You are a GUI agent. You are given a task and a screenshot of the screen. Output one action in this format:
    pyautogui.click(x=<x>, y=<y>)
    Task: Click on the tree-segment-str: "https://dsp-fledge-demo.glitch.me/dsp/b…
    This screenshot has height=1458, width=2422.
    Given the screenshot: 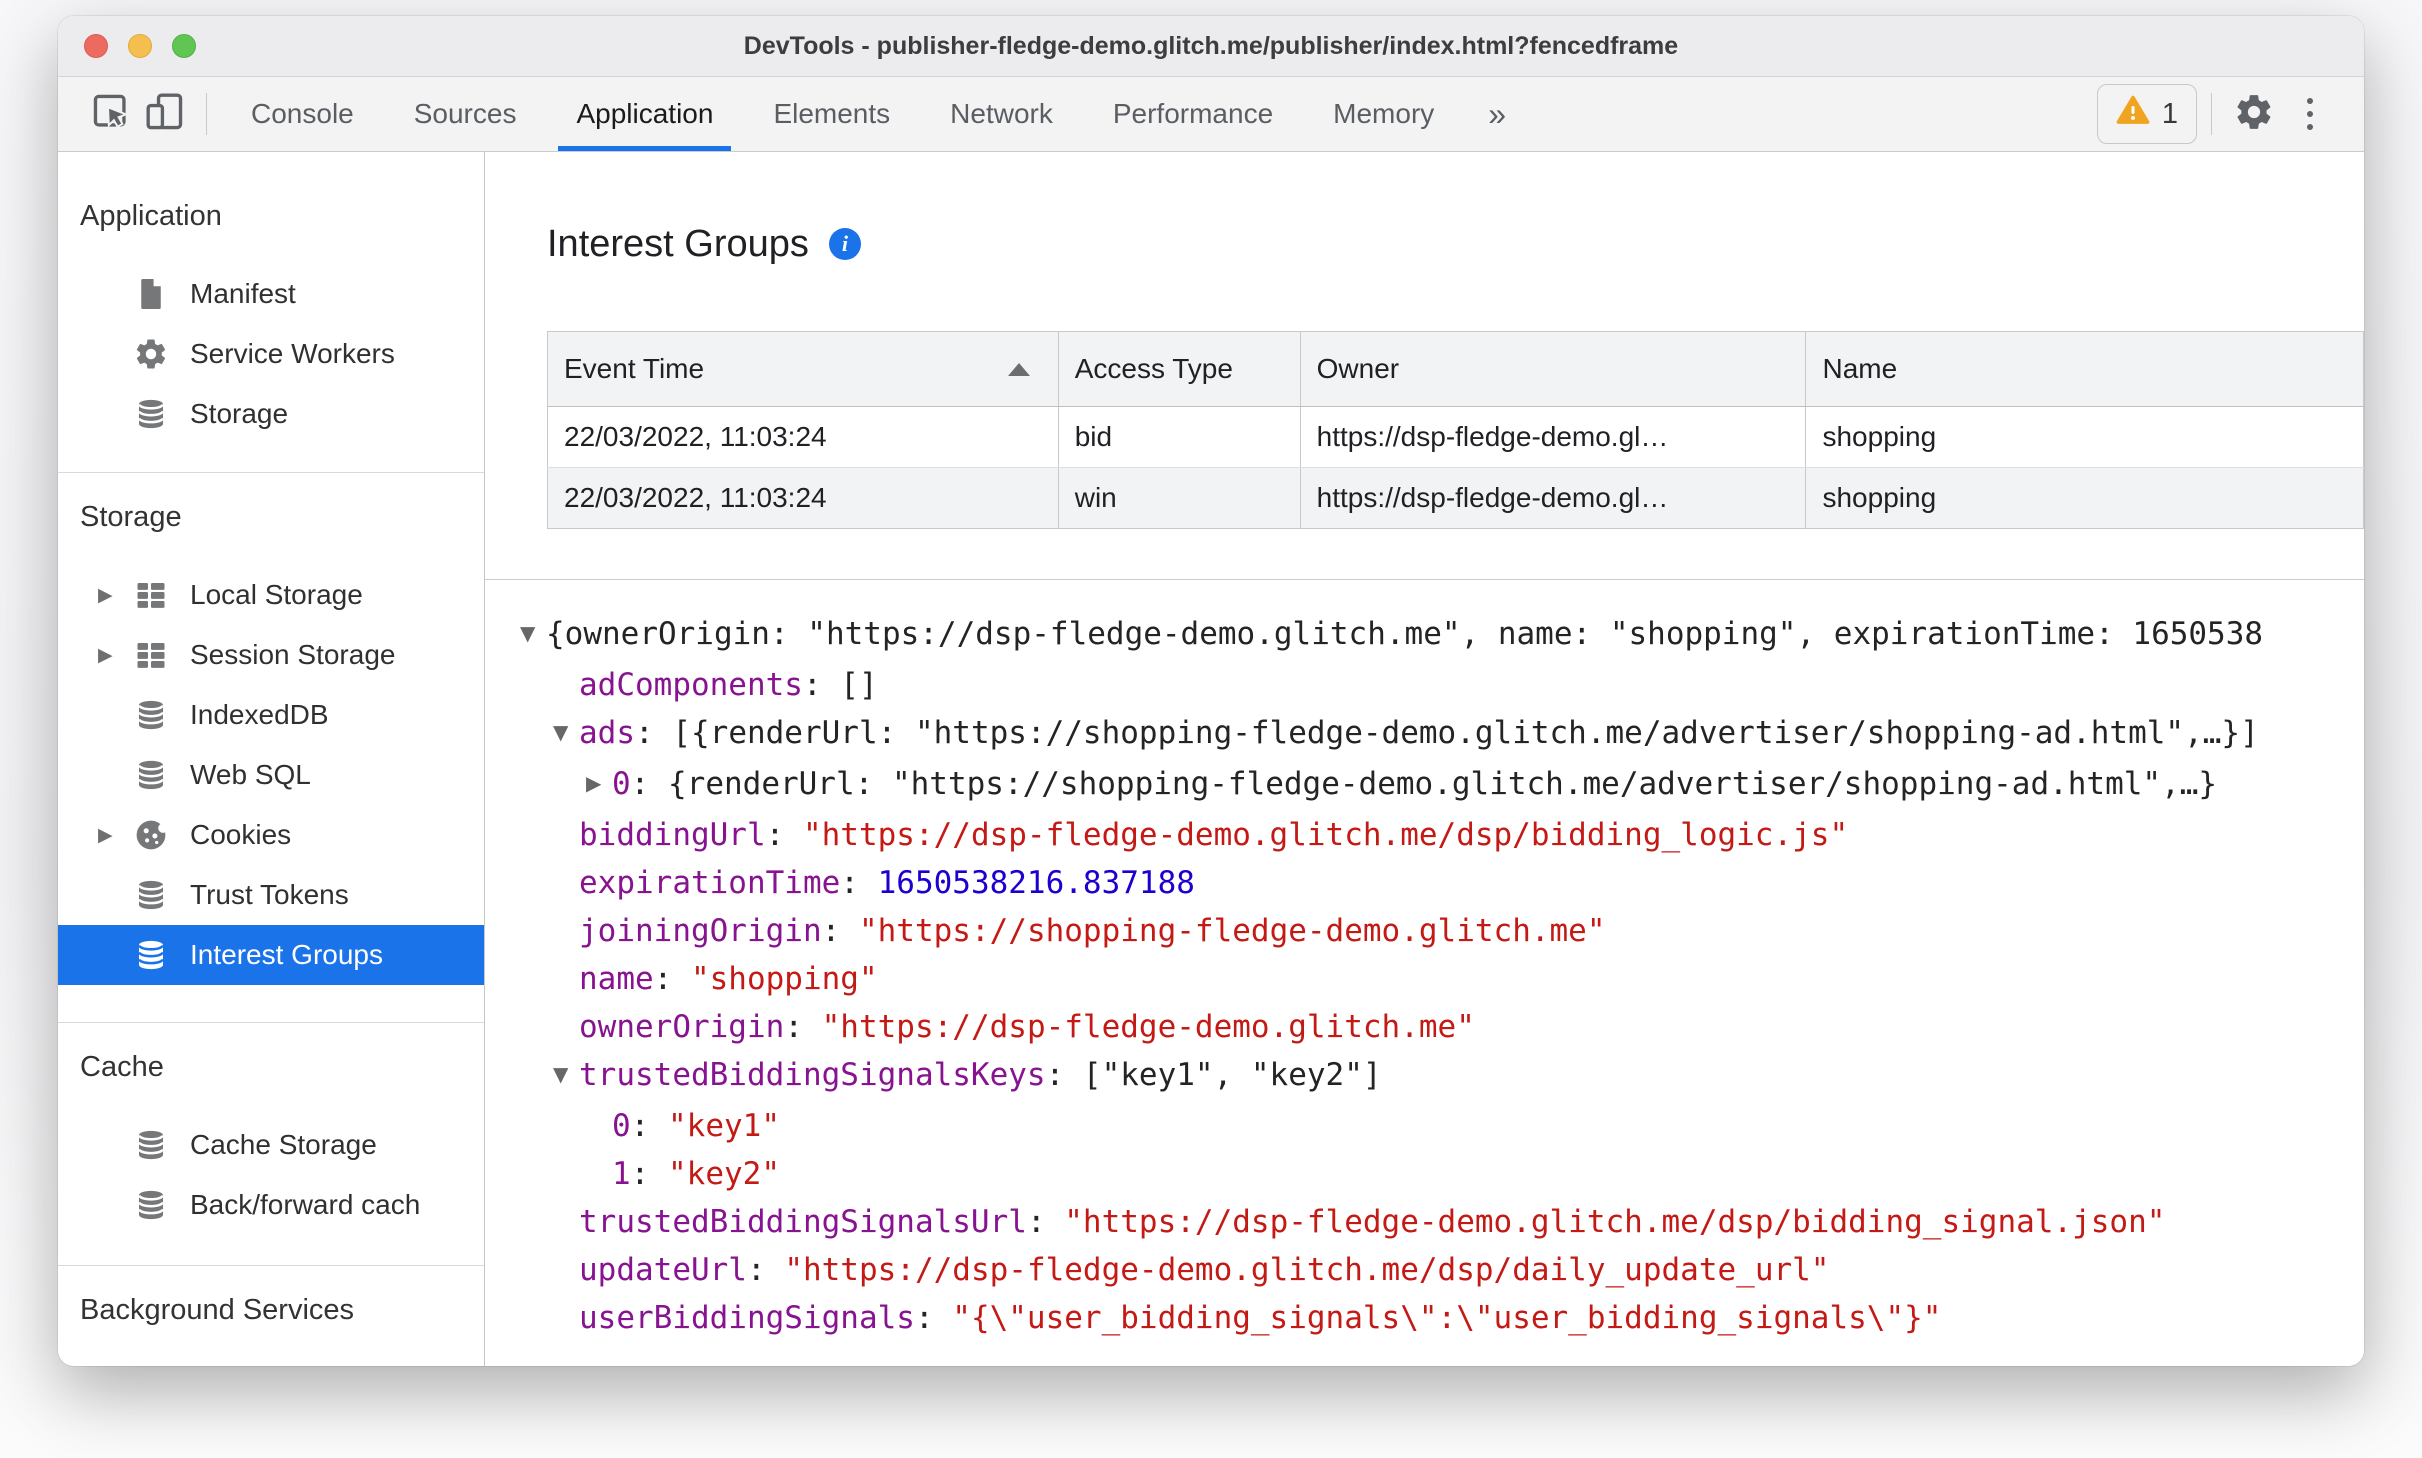 What is the action you would take?
    pyautogui.click(x=1325, y=835)
    